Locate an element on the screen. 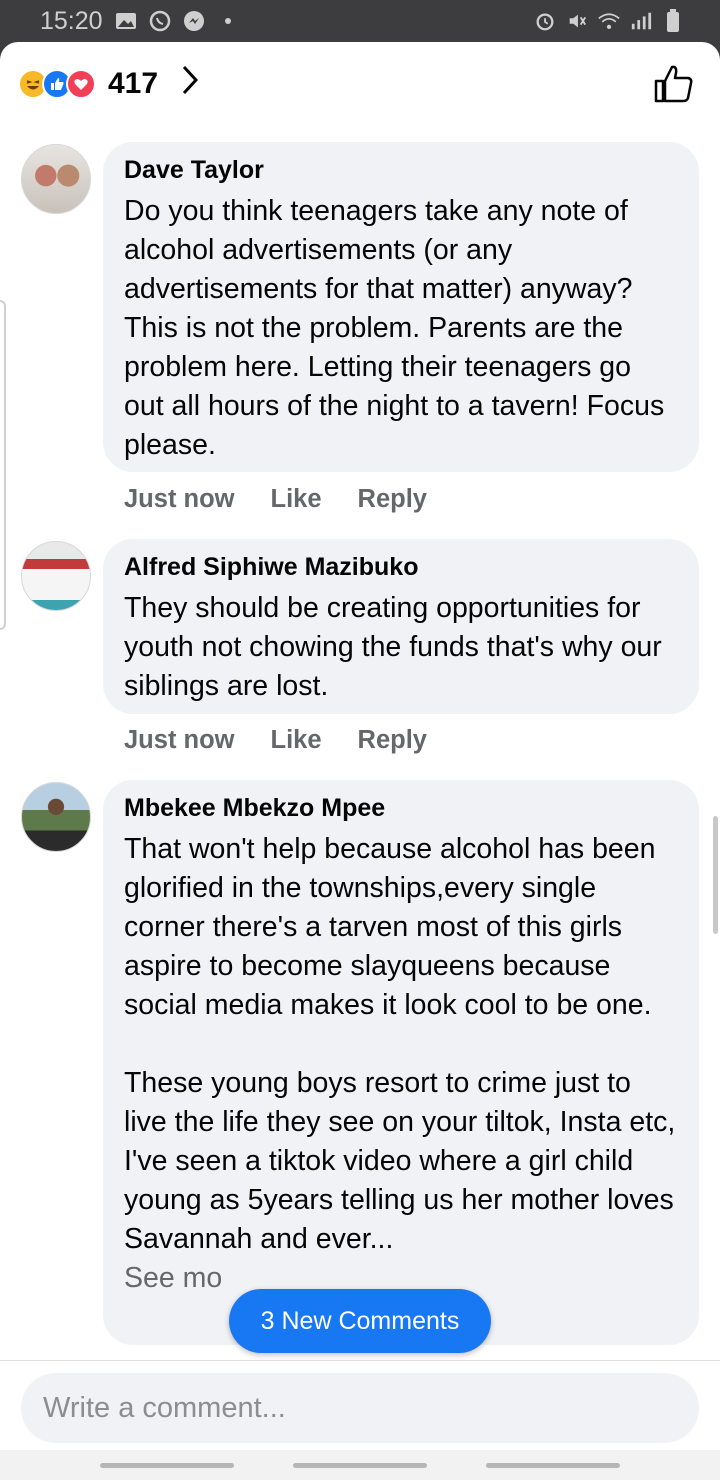 The image size is (720, 1480). status-time: 15:20 is located at coordinates (71, 20).